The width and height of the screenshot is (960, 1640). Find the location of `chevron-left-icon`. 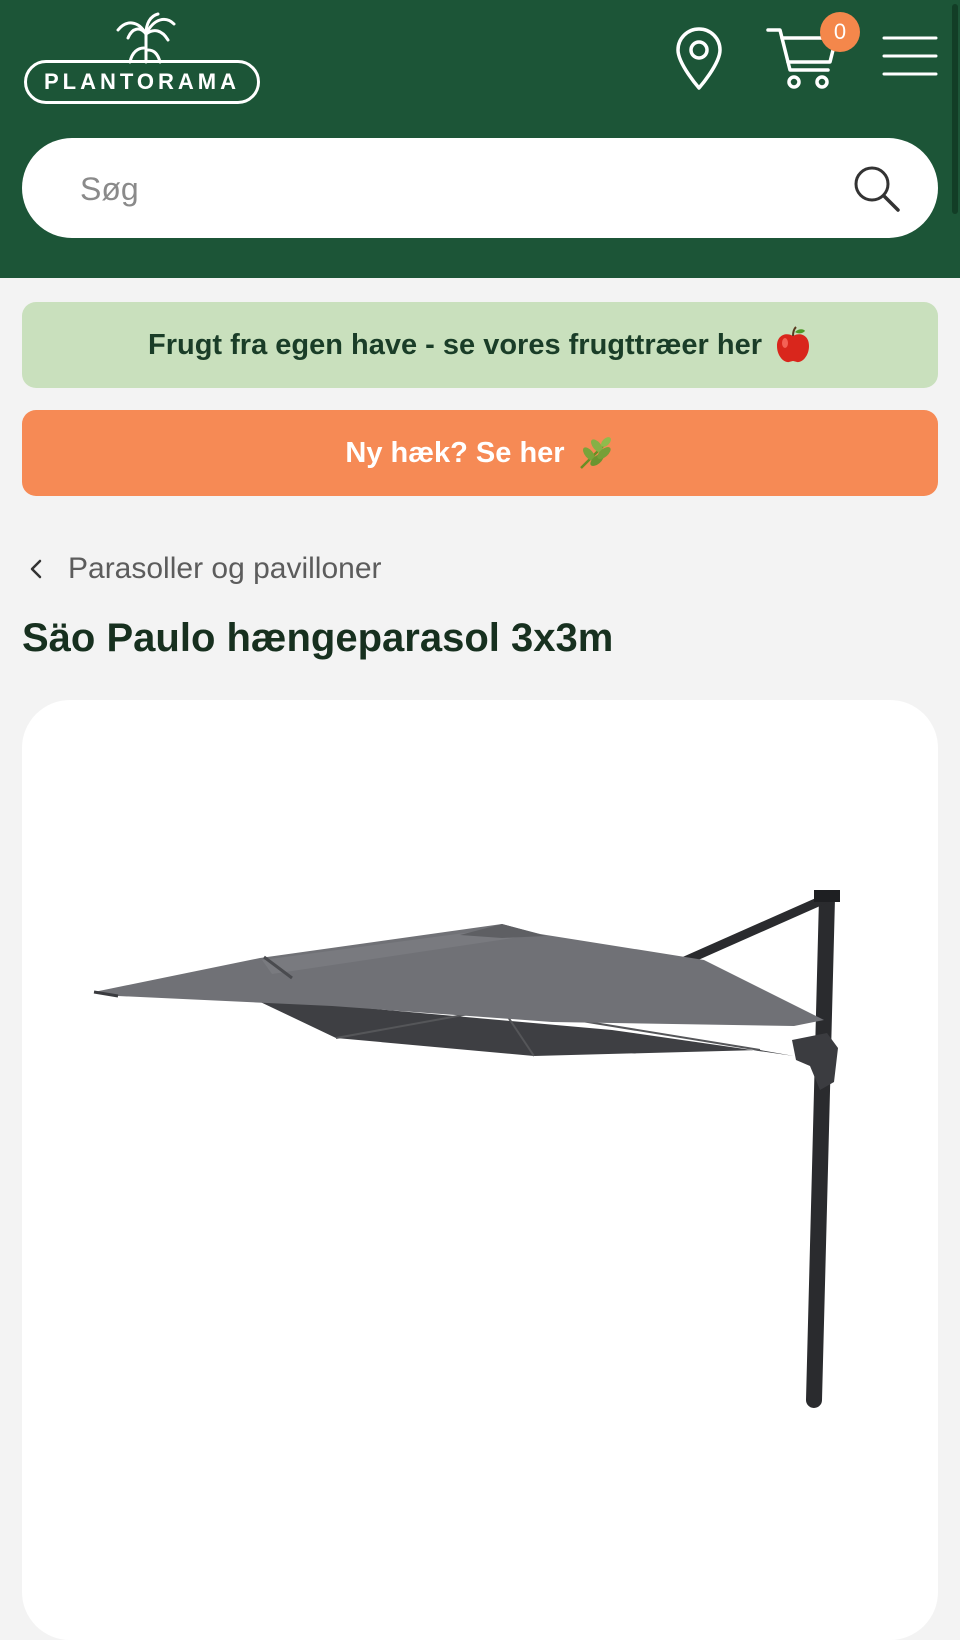

chevron-left-icon is located at coordinates (36, 569).